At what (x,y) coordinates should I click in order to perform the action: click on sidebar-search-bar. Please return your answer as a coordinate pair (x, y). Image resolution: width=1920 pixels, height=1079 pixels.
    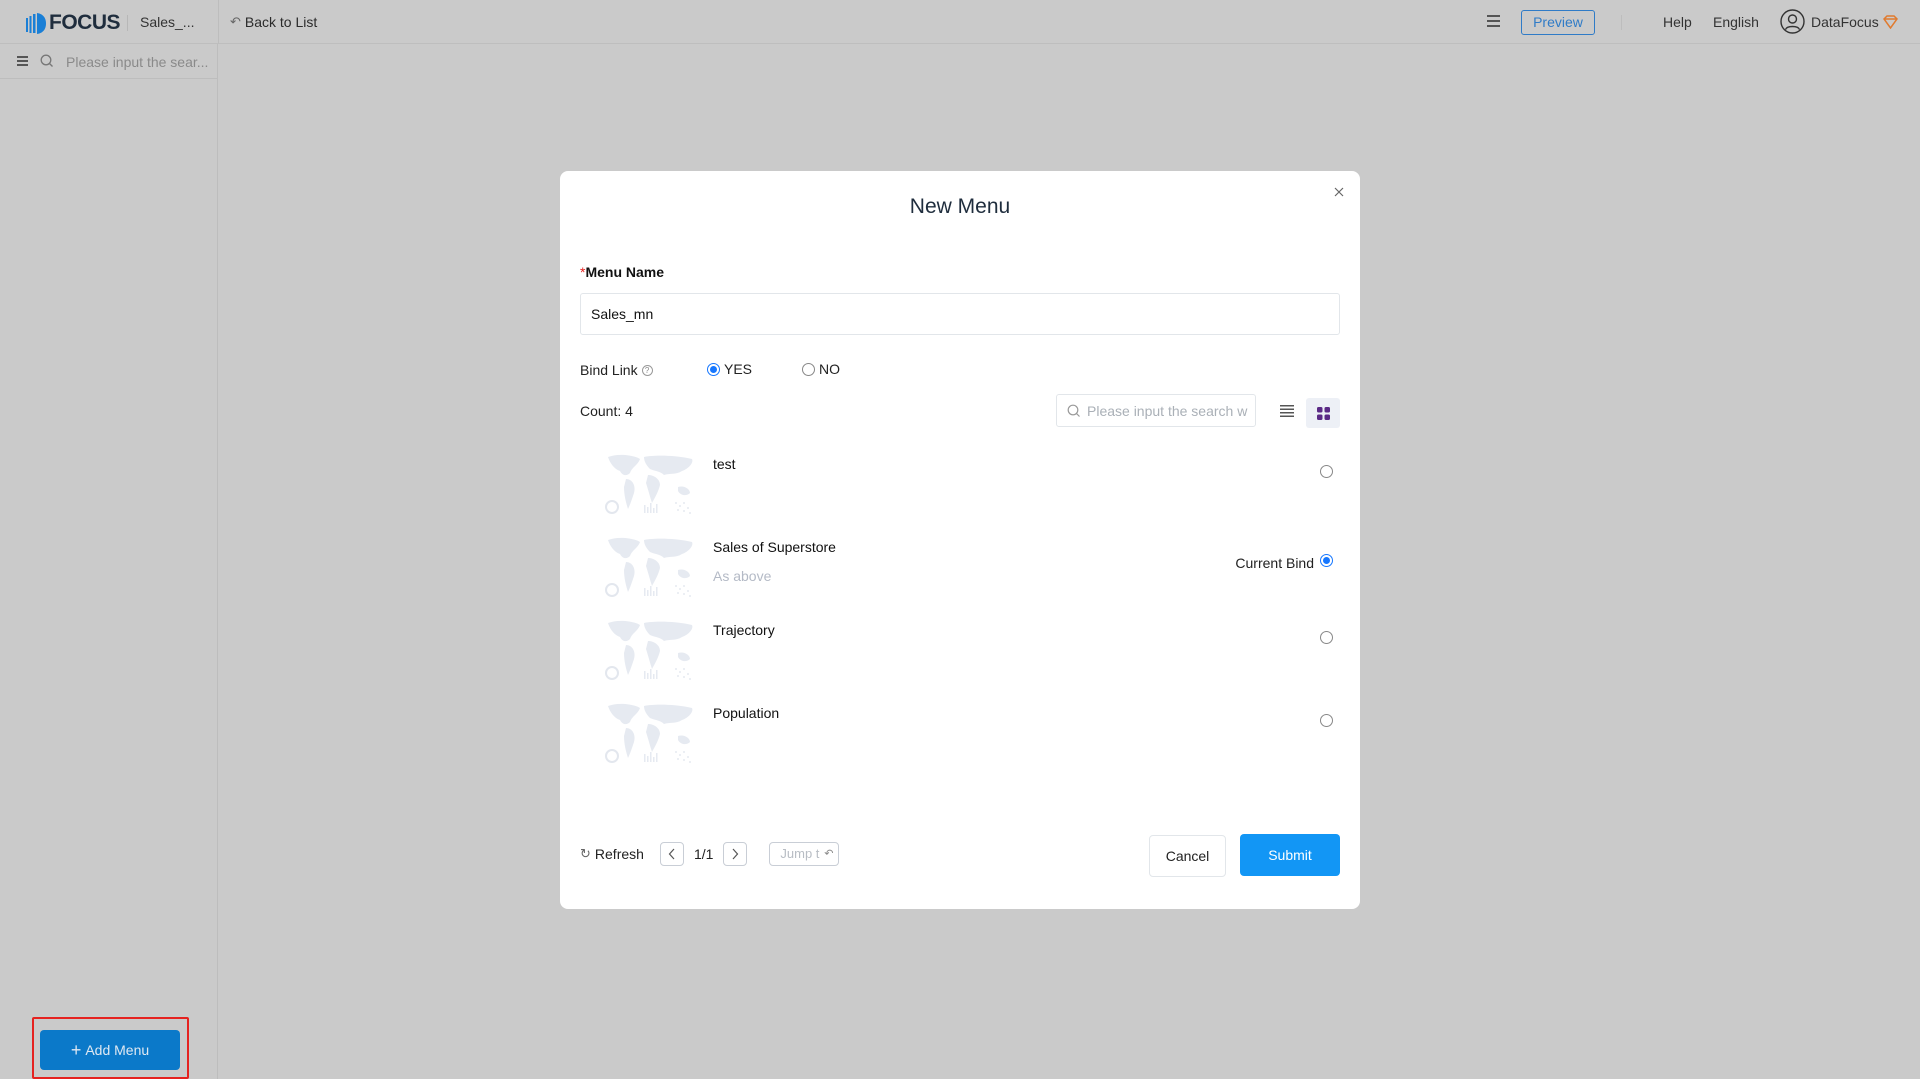
    Looking at the image, I should click on (109, 61).